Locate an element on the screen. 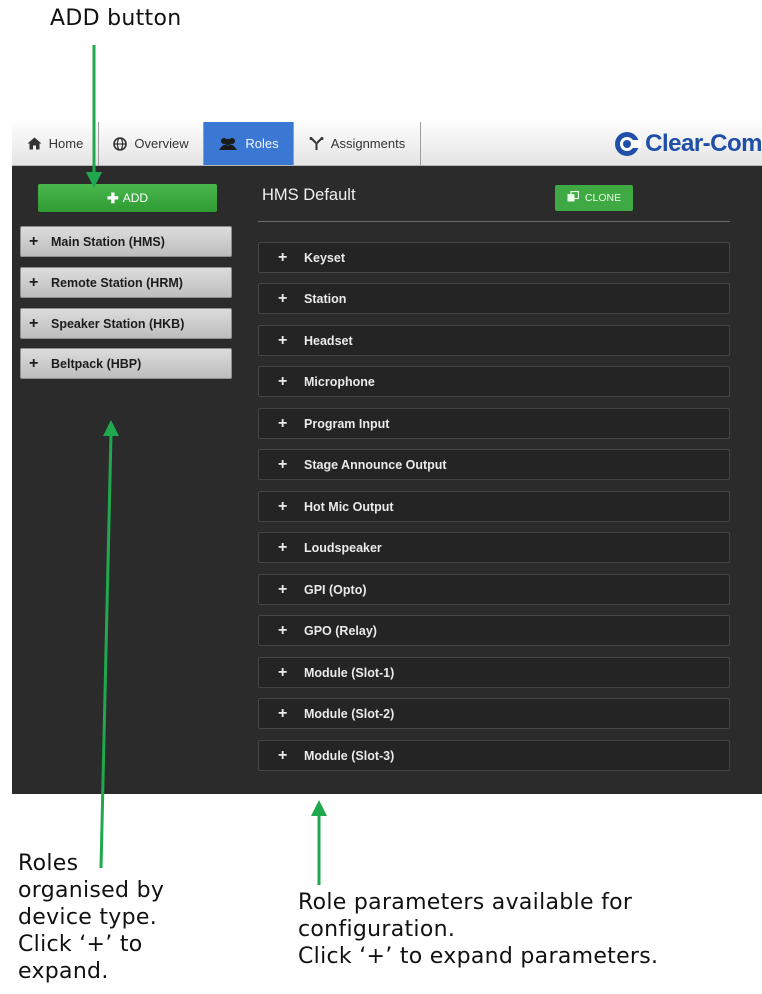 The image size is (762, 994). add-callout-arrow is located at coordinates (94, 116).